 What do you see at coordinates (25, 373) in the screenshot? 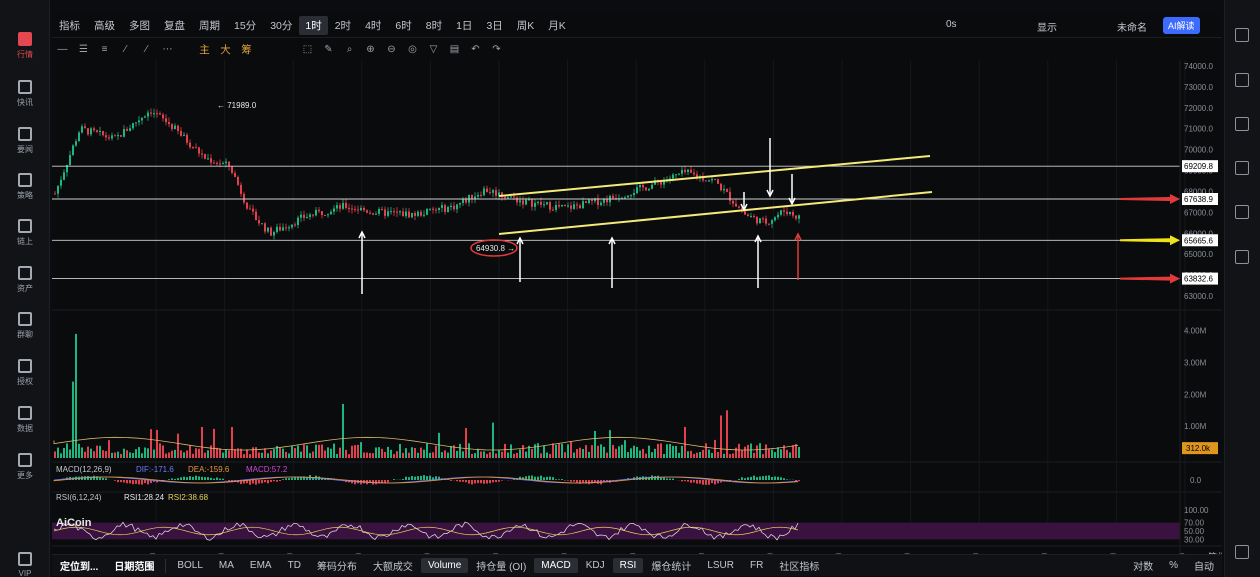
I see `nav-item-7: 授权` at bounding box center [25, 373].